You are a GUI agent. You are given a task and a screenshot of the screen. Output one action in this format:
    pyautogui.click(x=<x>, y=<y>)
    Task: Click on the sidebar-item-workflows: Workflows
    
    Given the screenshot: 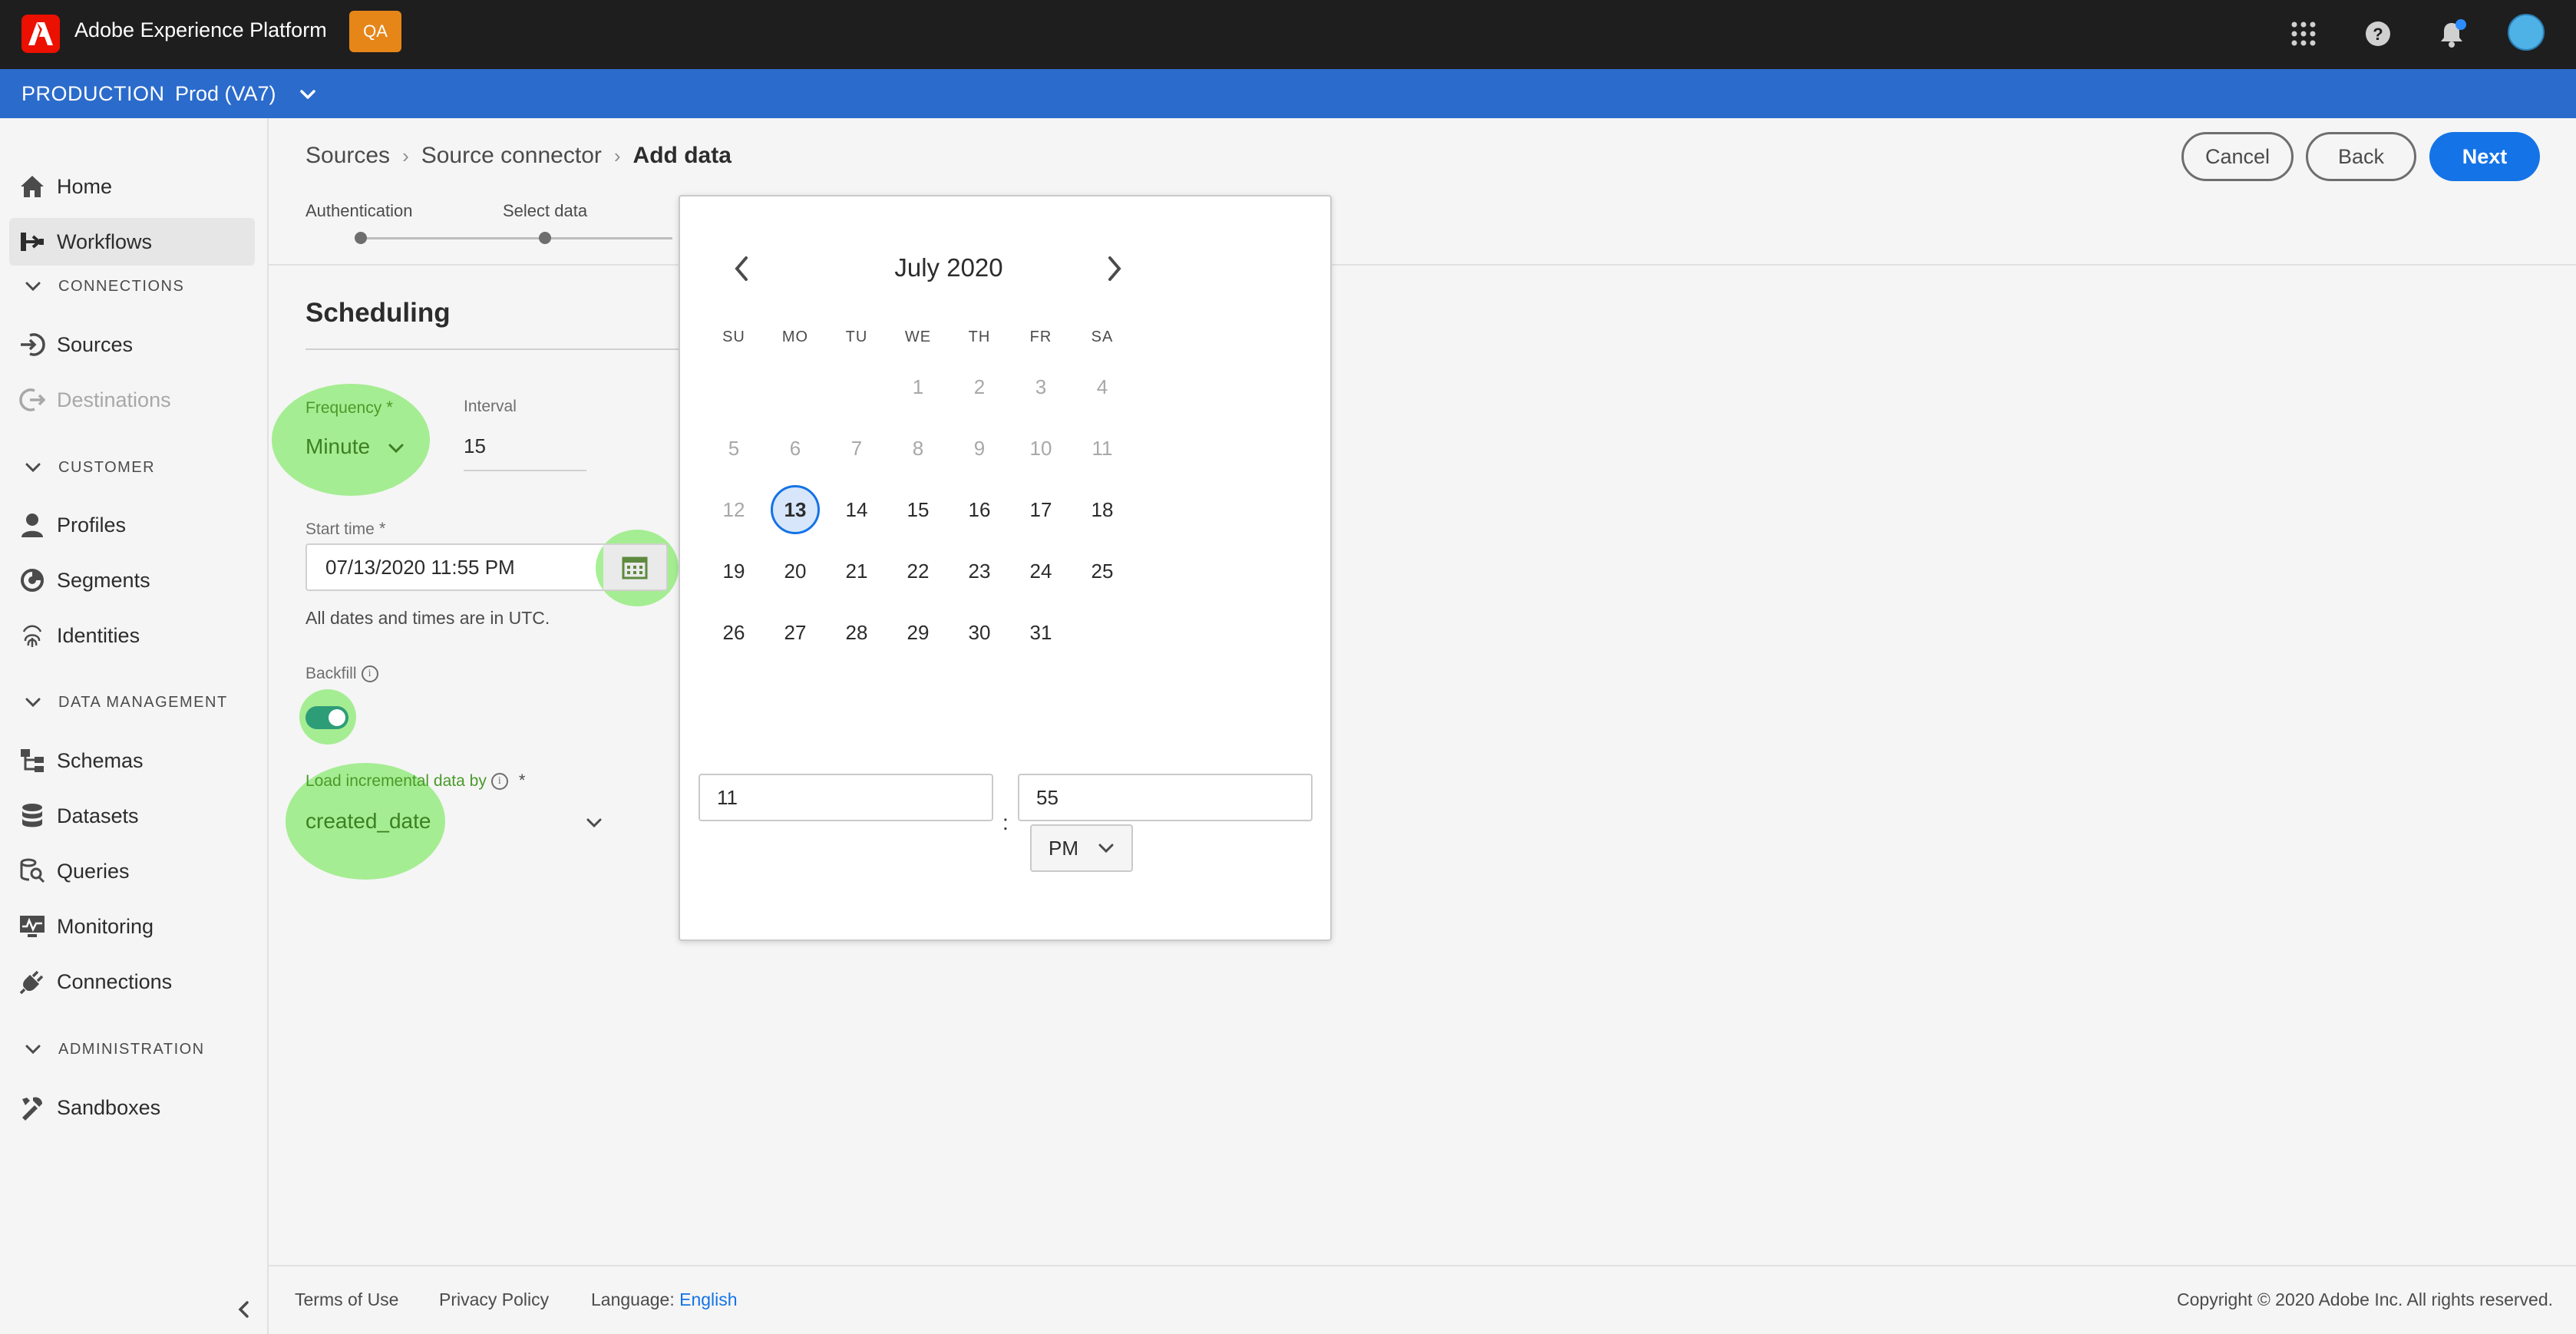 What is the action you would take?
    pyautogui.click(x=132, y=242)
    